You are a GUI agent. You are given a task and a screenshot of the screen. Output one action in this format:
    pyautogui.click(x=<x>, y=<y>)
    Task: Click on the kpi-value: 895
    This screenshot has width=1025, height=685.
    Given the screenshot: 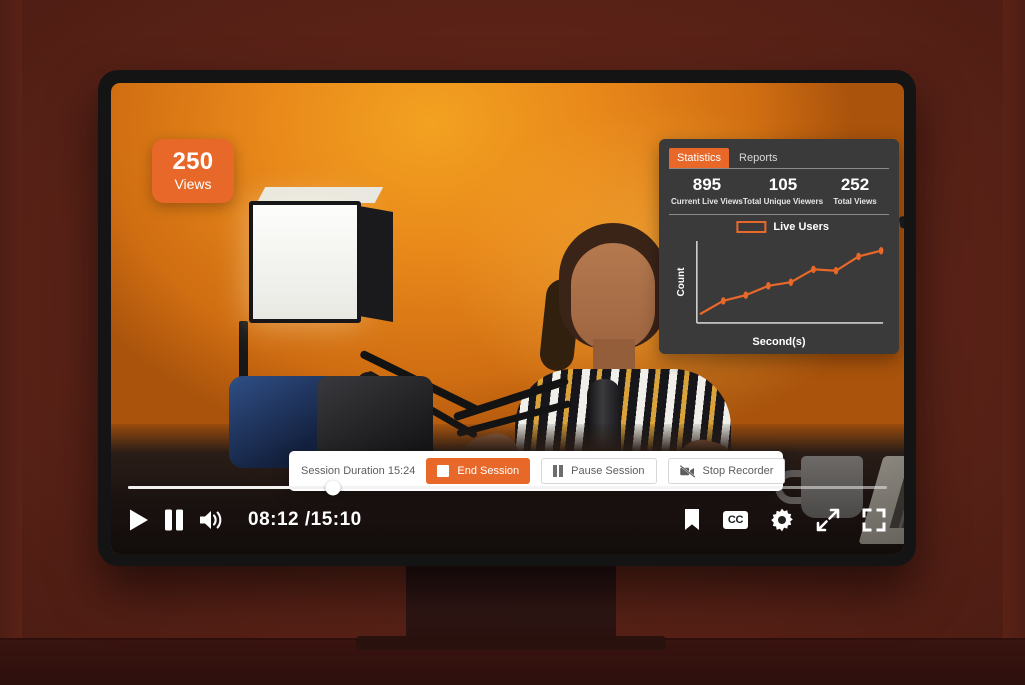 What is the action you would take?
    pyautogui.click(x=707, y=184)
    